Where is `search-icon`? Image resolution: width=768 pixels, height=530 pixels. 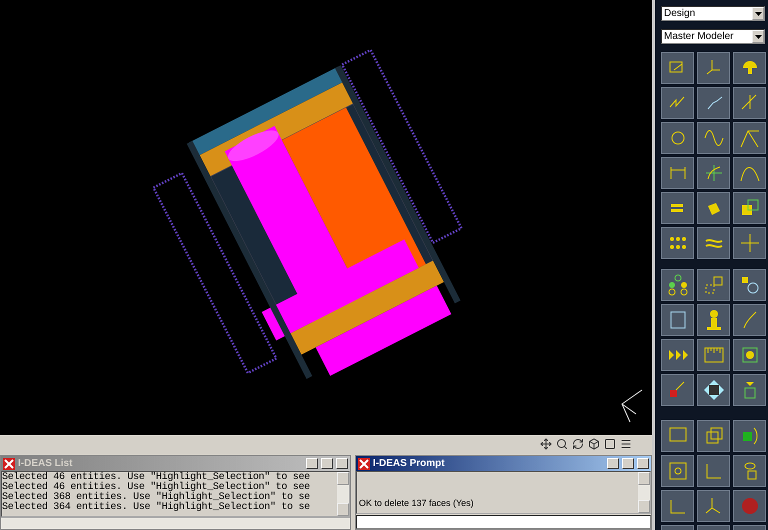
search-icon is located at coordinates (562, 444).